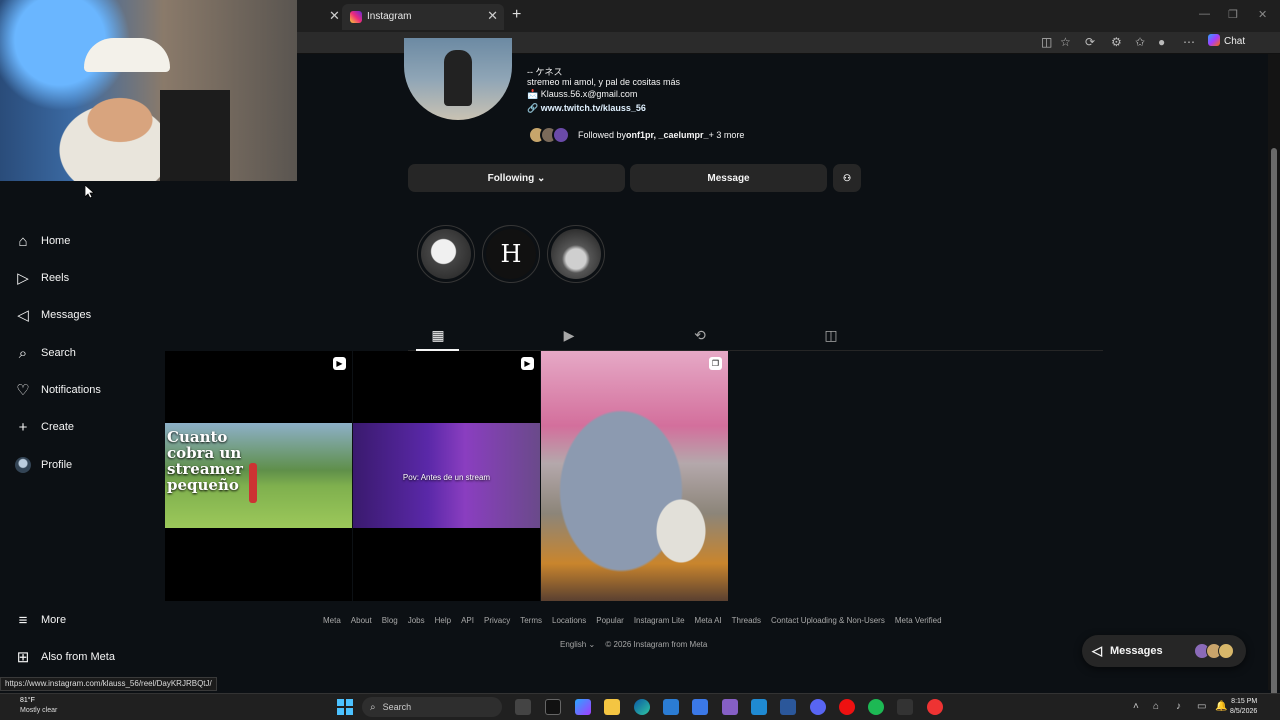 This screenshot has width=1280, height=720. I want to click on tab-posts-grid-icon: ▦, so click(438, 335).